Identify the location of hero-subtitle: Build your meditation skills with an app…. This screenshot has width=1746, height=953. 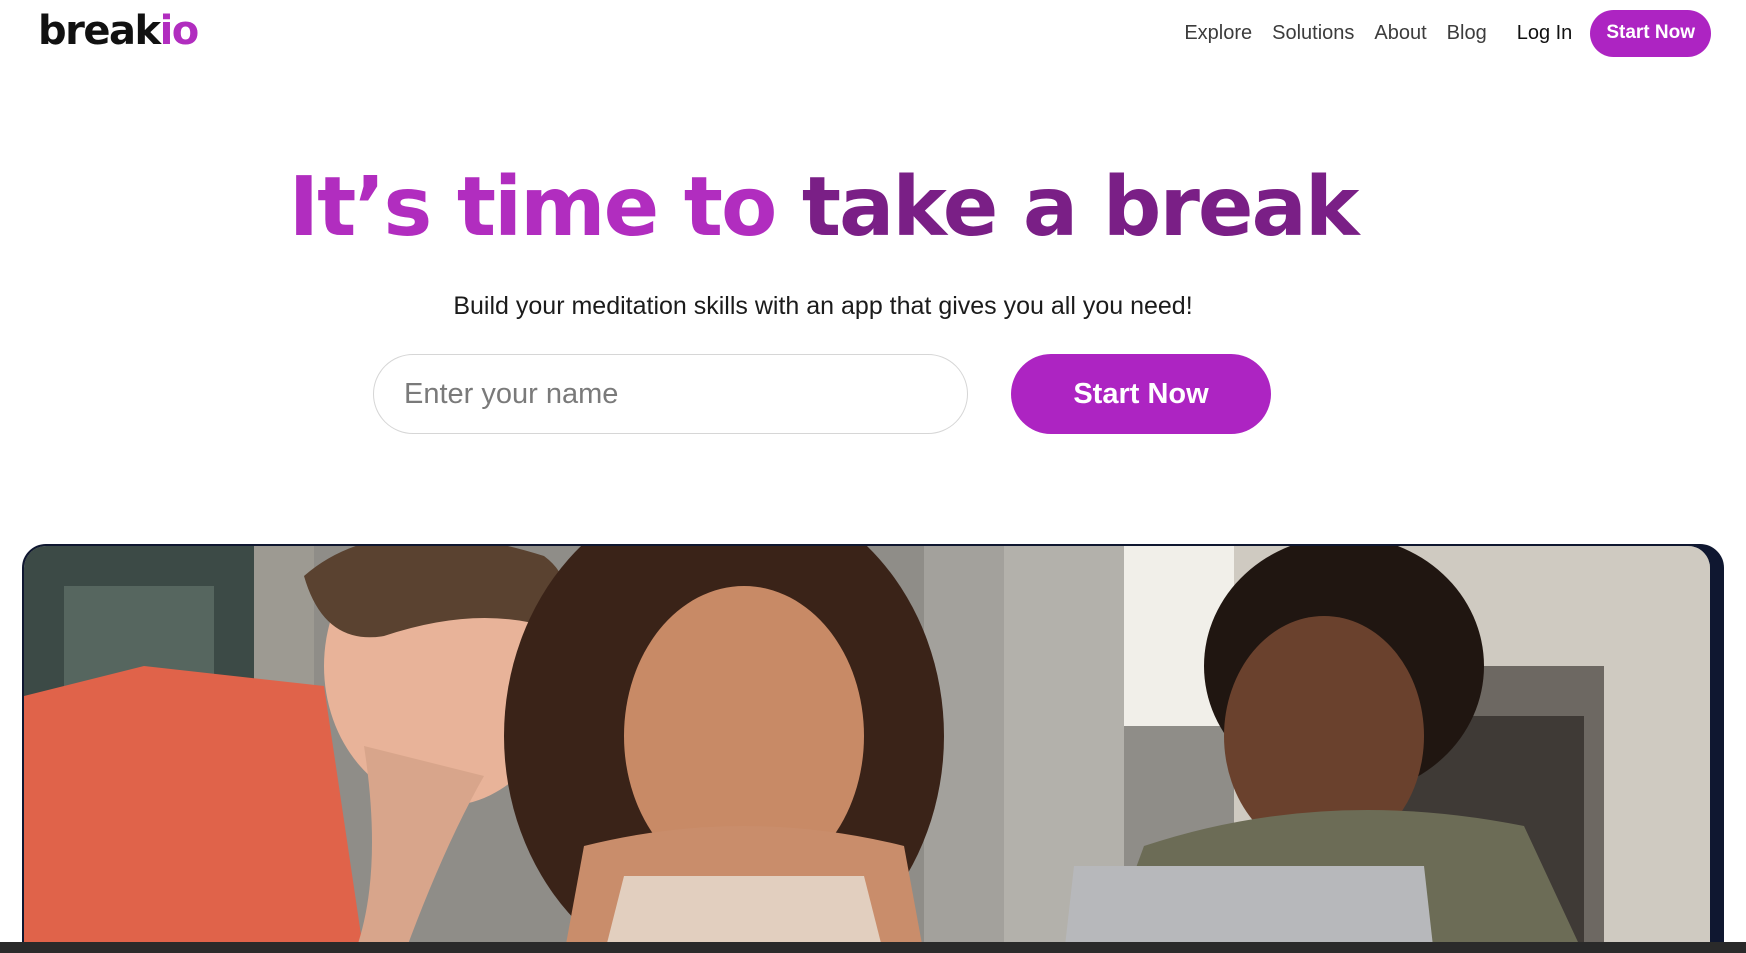
(823, 306).